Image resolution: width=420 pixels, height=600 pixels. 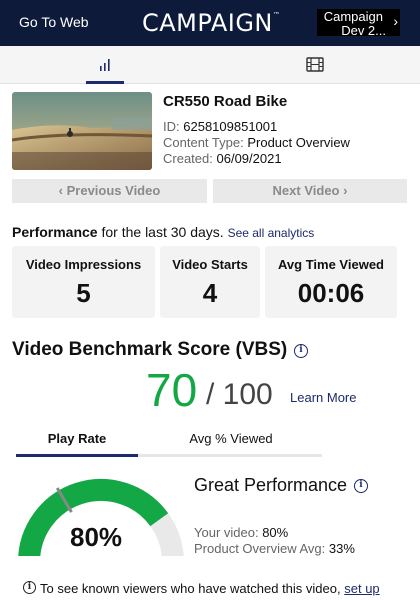 I want to click on video-id: ID: 6258109851001, so click(x=220, y=126).